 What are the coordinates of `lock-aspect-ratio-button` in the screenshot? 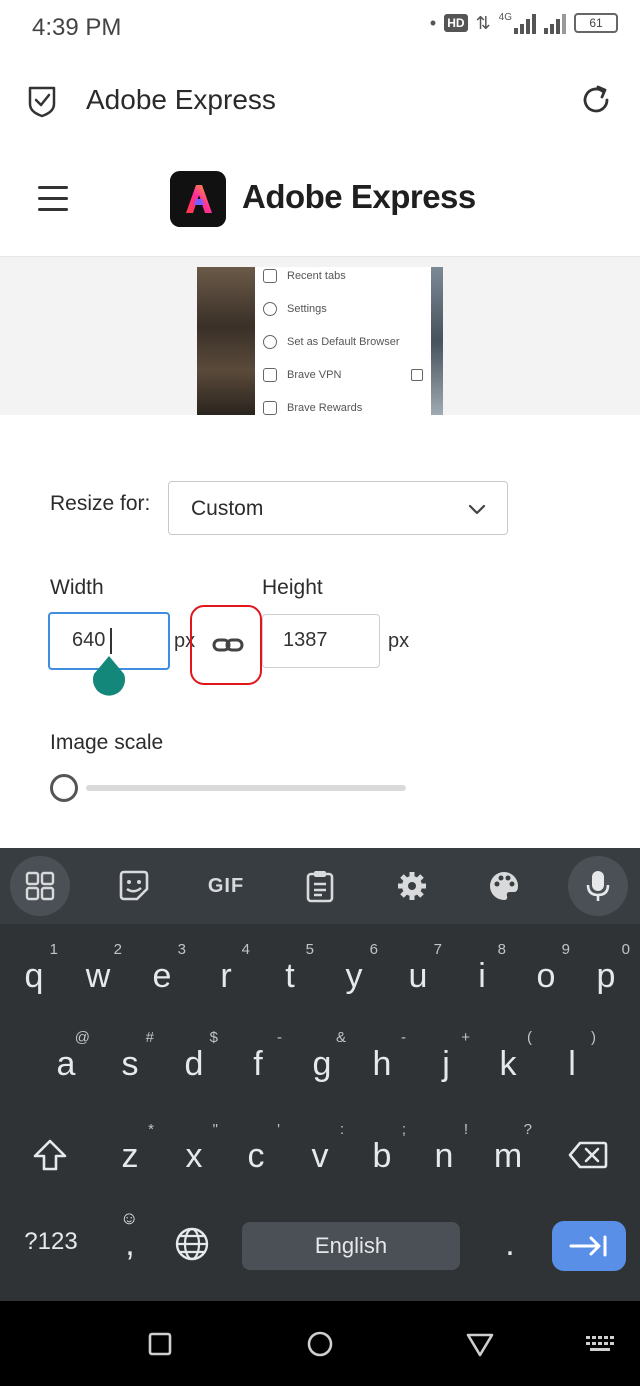 It's located at (226, 645).